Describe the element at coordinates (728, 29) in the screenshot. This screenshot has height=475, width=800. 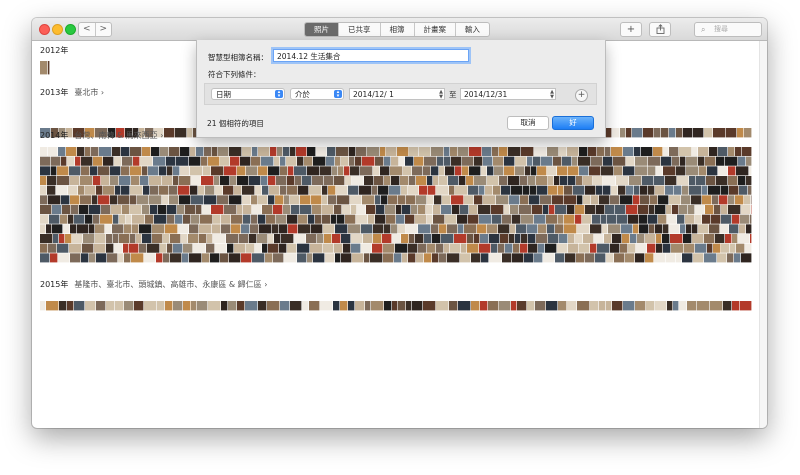
I see `search-field: ⌕ 搜尋` at that location.